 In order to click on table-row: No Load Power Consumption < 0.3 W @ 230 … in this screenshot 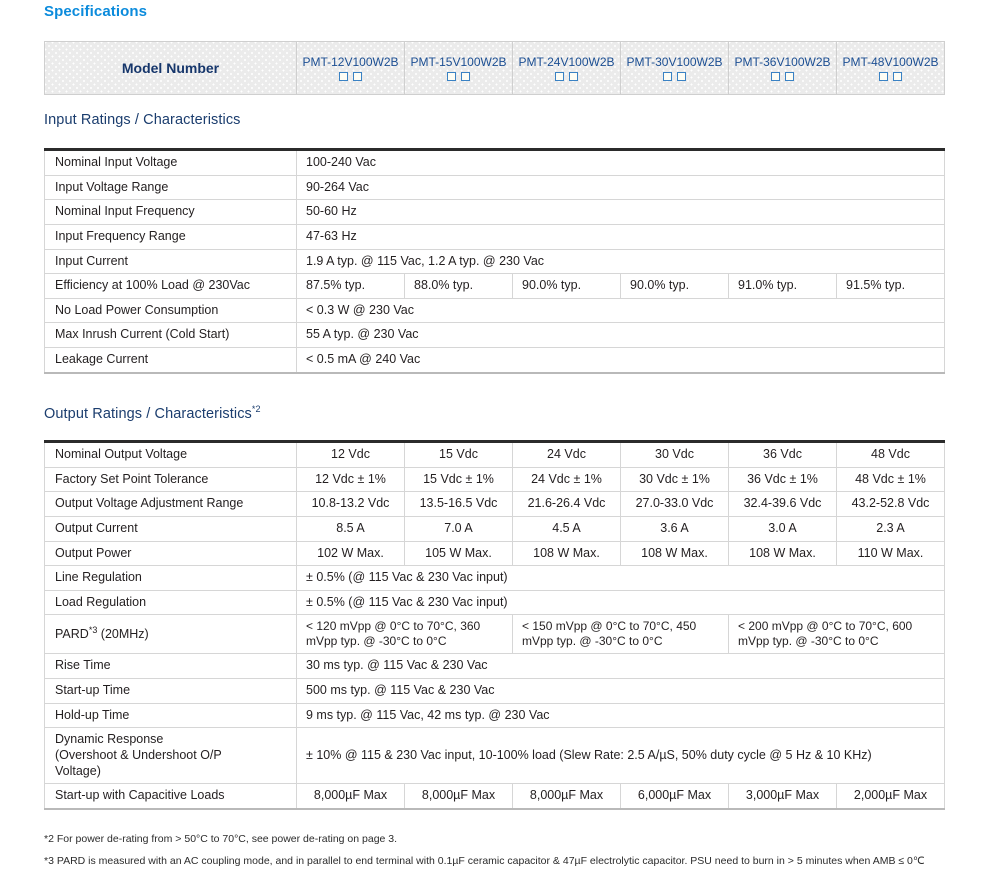, I will do `click(494, 310)`.